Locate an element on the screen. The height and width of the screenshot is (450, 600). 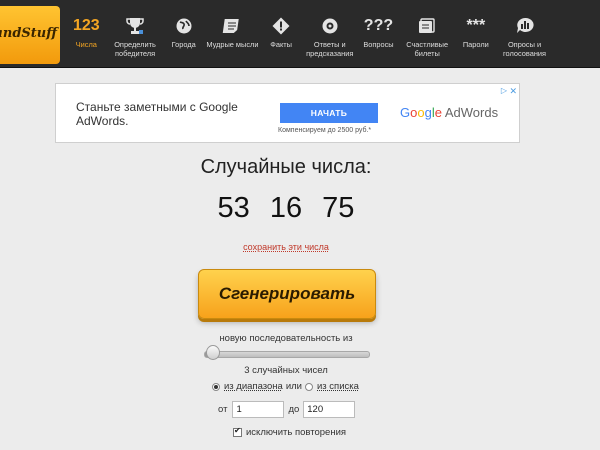
count-slider-track is located at coordinates (287, 354).